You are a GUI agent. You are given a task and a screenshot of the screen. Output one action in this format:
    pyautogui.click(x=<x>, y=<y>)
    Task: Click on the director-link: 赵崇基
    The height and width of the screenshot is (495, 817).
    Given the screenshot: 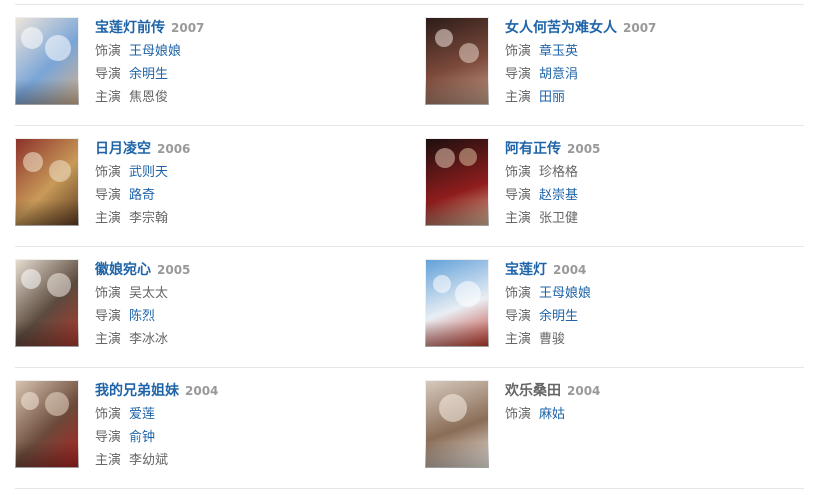 What is the action you would take?
    pyautogui.click(x=558, y=195)
    